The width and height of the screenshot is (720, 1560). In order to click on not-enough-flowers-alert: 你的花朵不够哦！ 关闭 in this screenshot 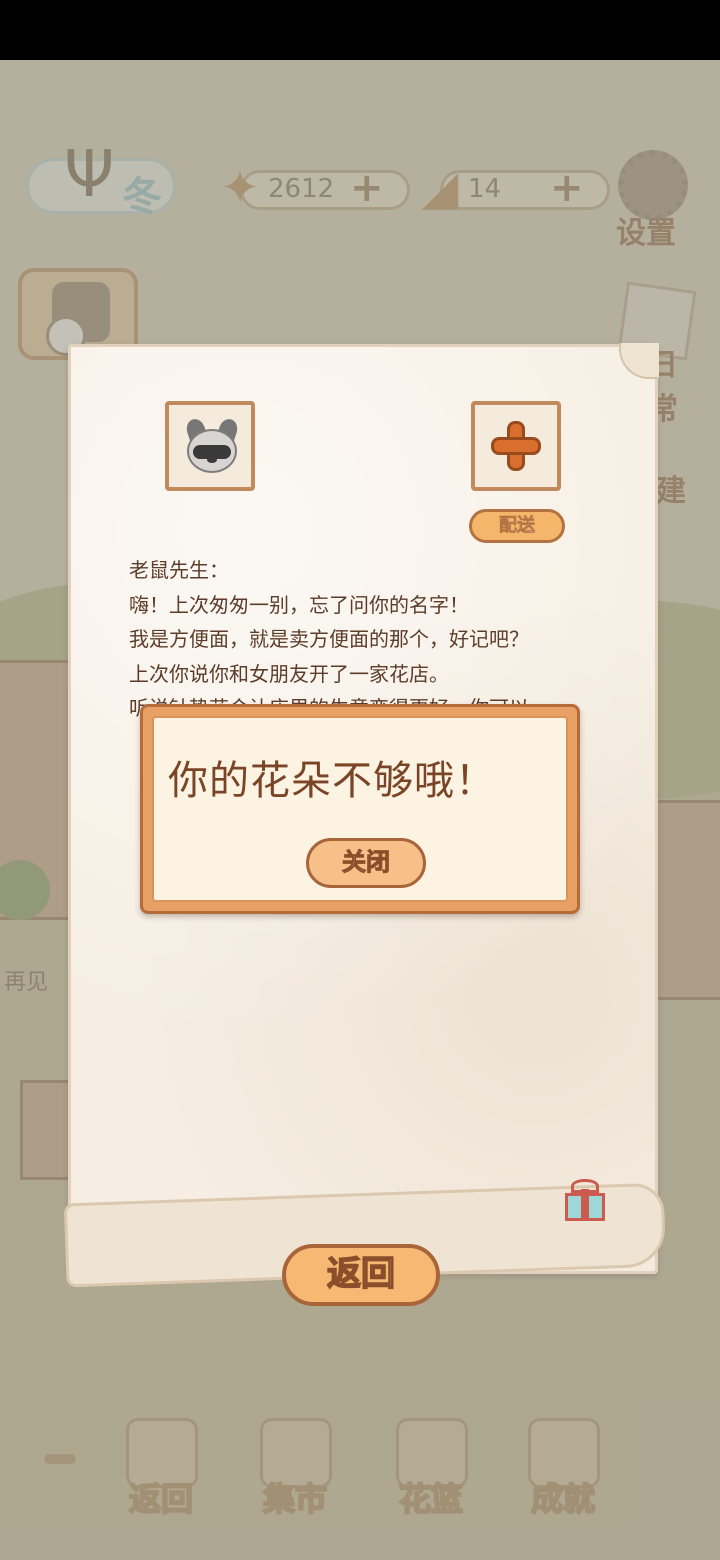, I will do `click(360, 809)`.